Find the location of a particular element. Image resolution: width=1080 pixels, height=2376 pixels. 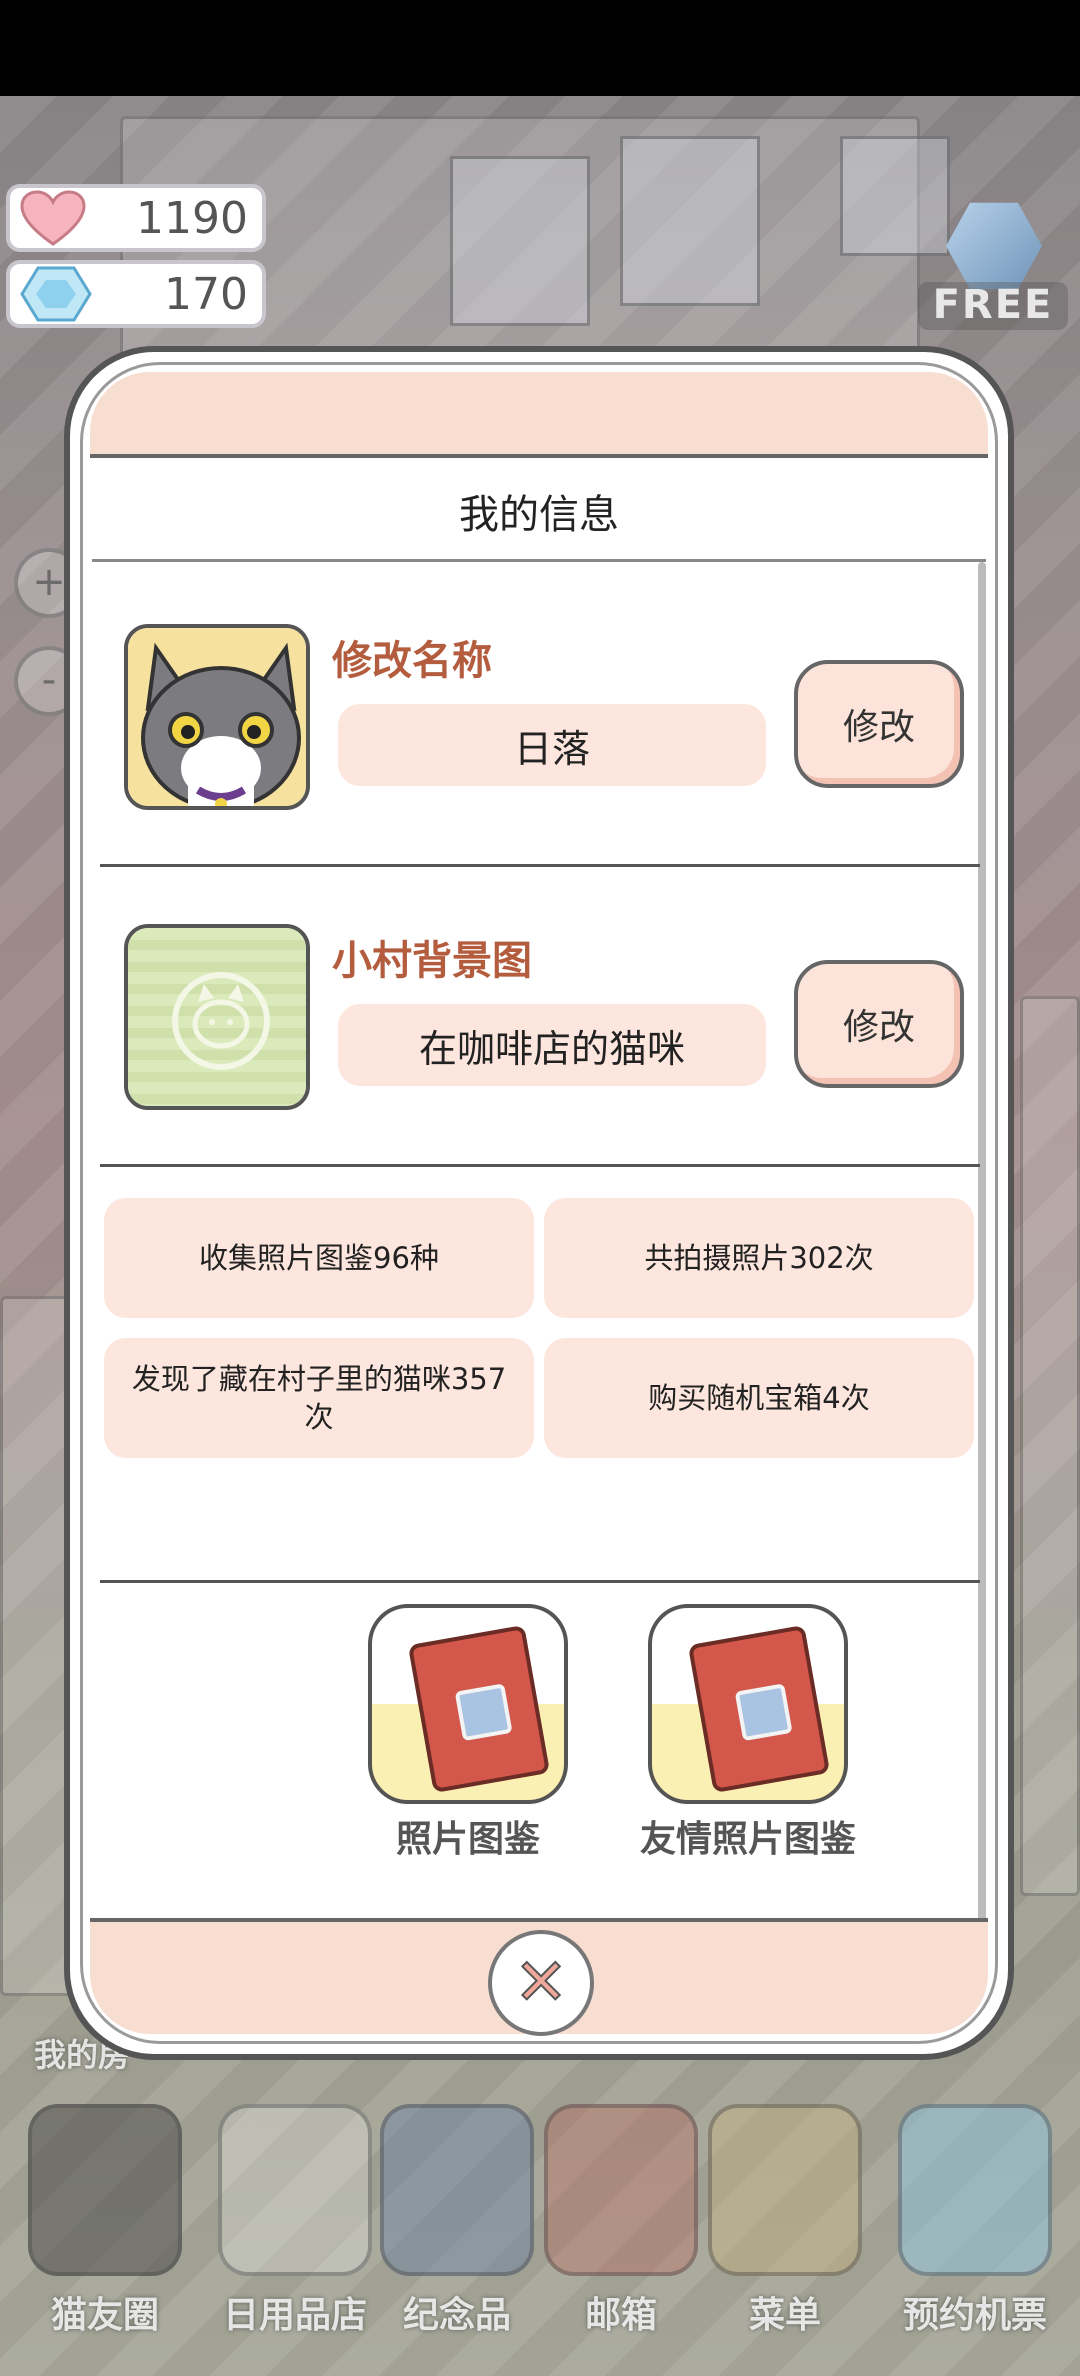

mailbox-icon is located at coordinates (621, 2190).